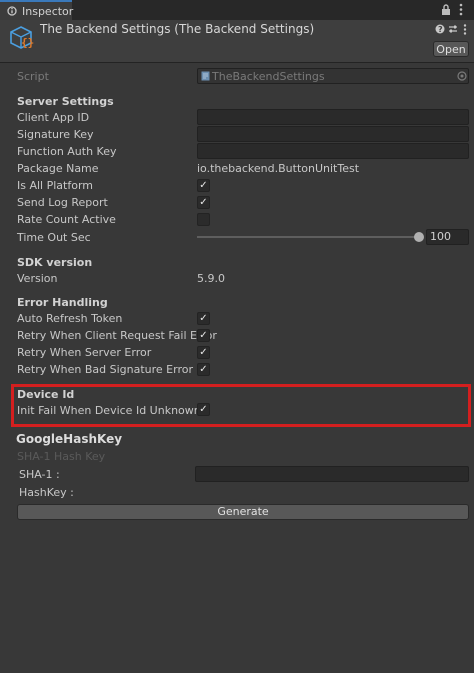 The image size is (474, 673). I want to click on tab-label: Inspector, so click(48, 11).